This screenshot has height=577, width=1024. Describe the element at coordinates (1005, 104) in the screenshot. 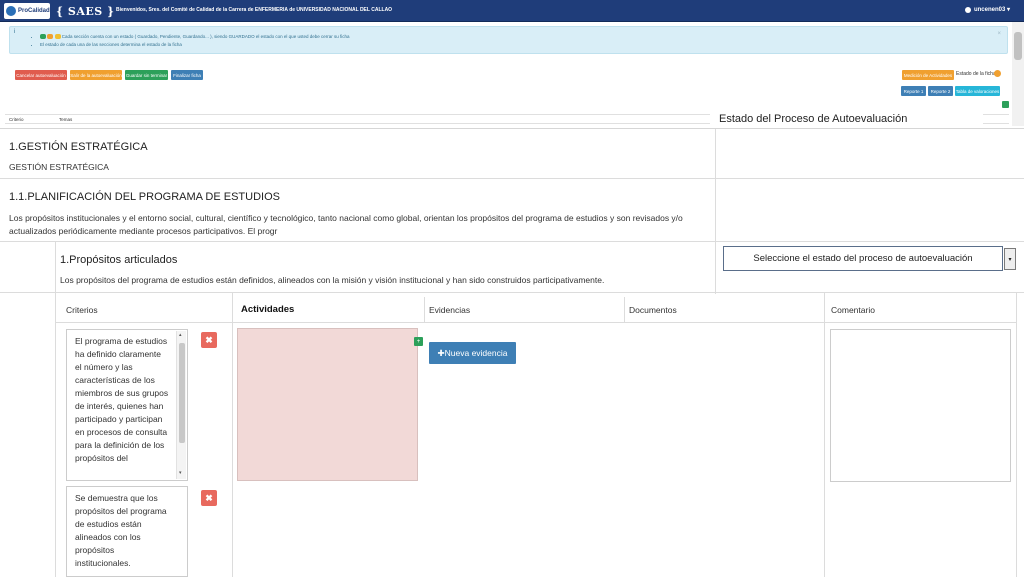

I see `status-indicator-icon` at that location.